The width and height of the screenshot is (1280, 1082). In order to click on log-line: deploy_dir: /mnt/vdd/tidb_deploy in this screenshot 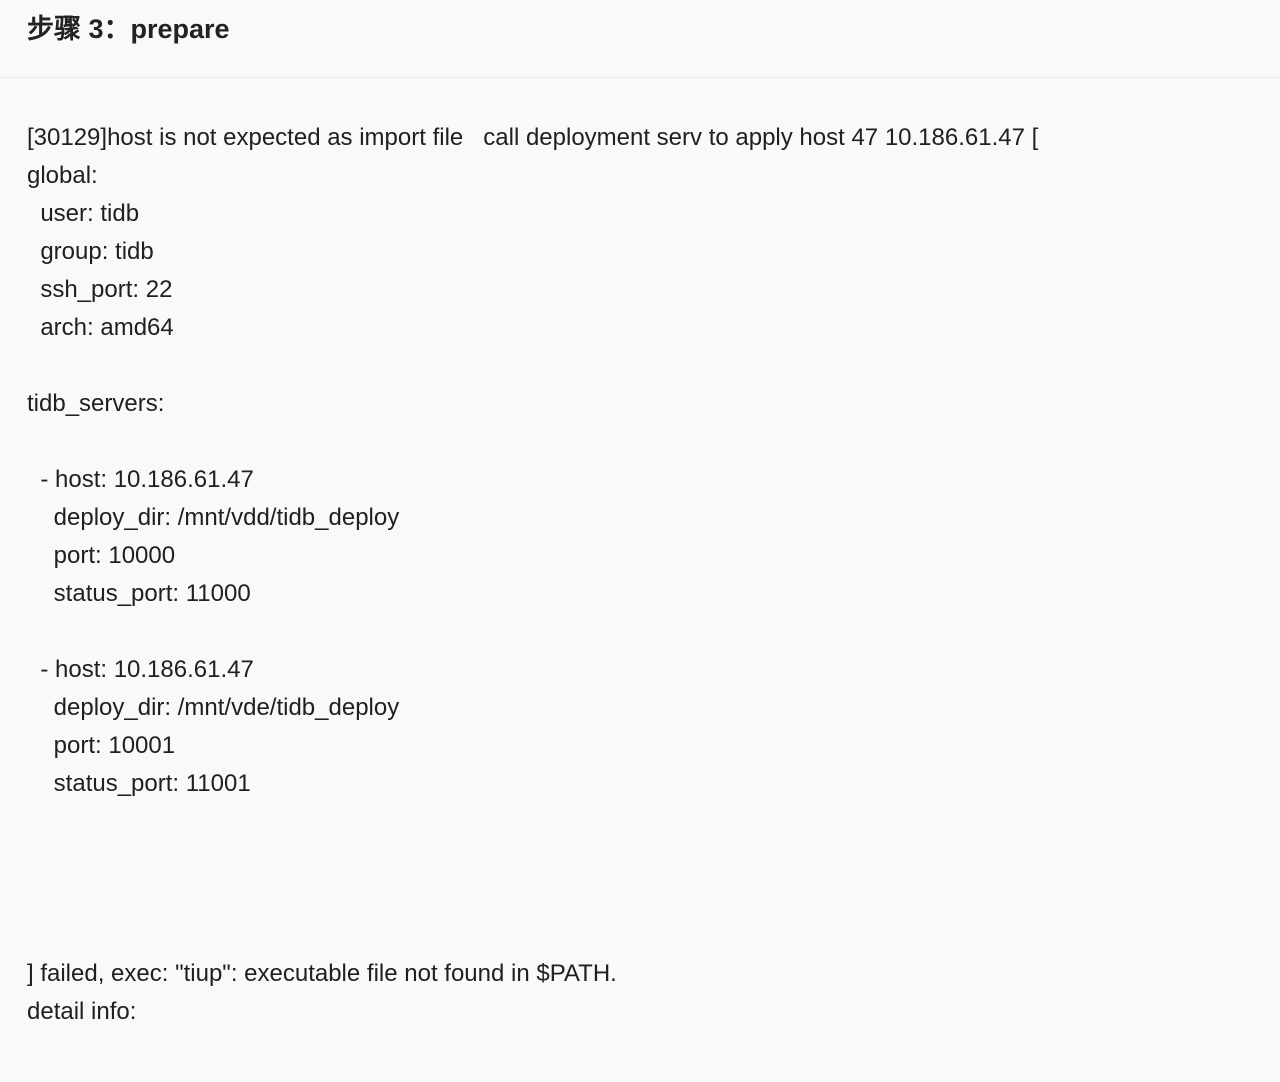, I will do `click(213, 517)`.